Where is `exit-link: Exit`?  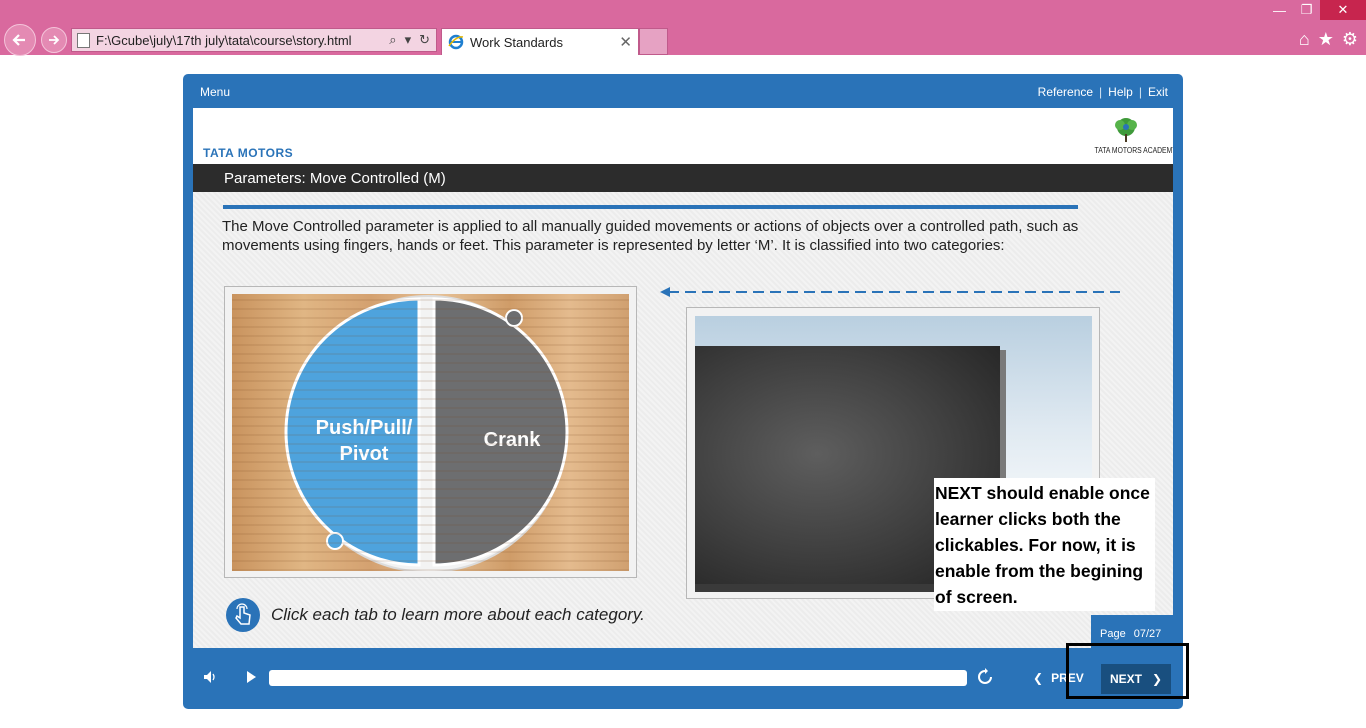
exit-link: Exit is located at coordinates (1158, 92).